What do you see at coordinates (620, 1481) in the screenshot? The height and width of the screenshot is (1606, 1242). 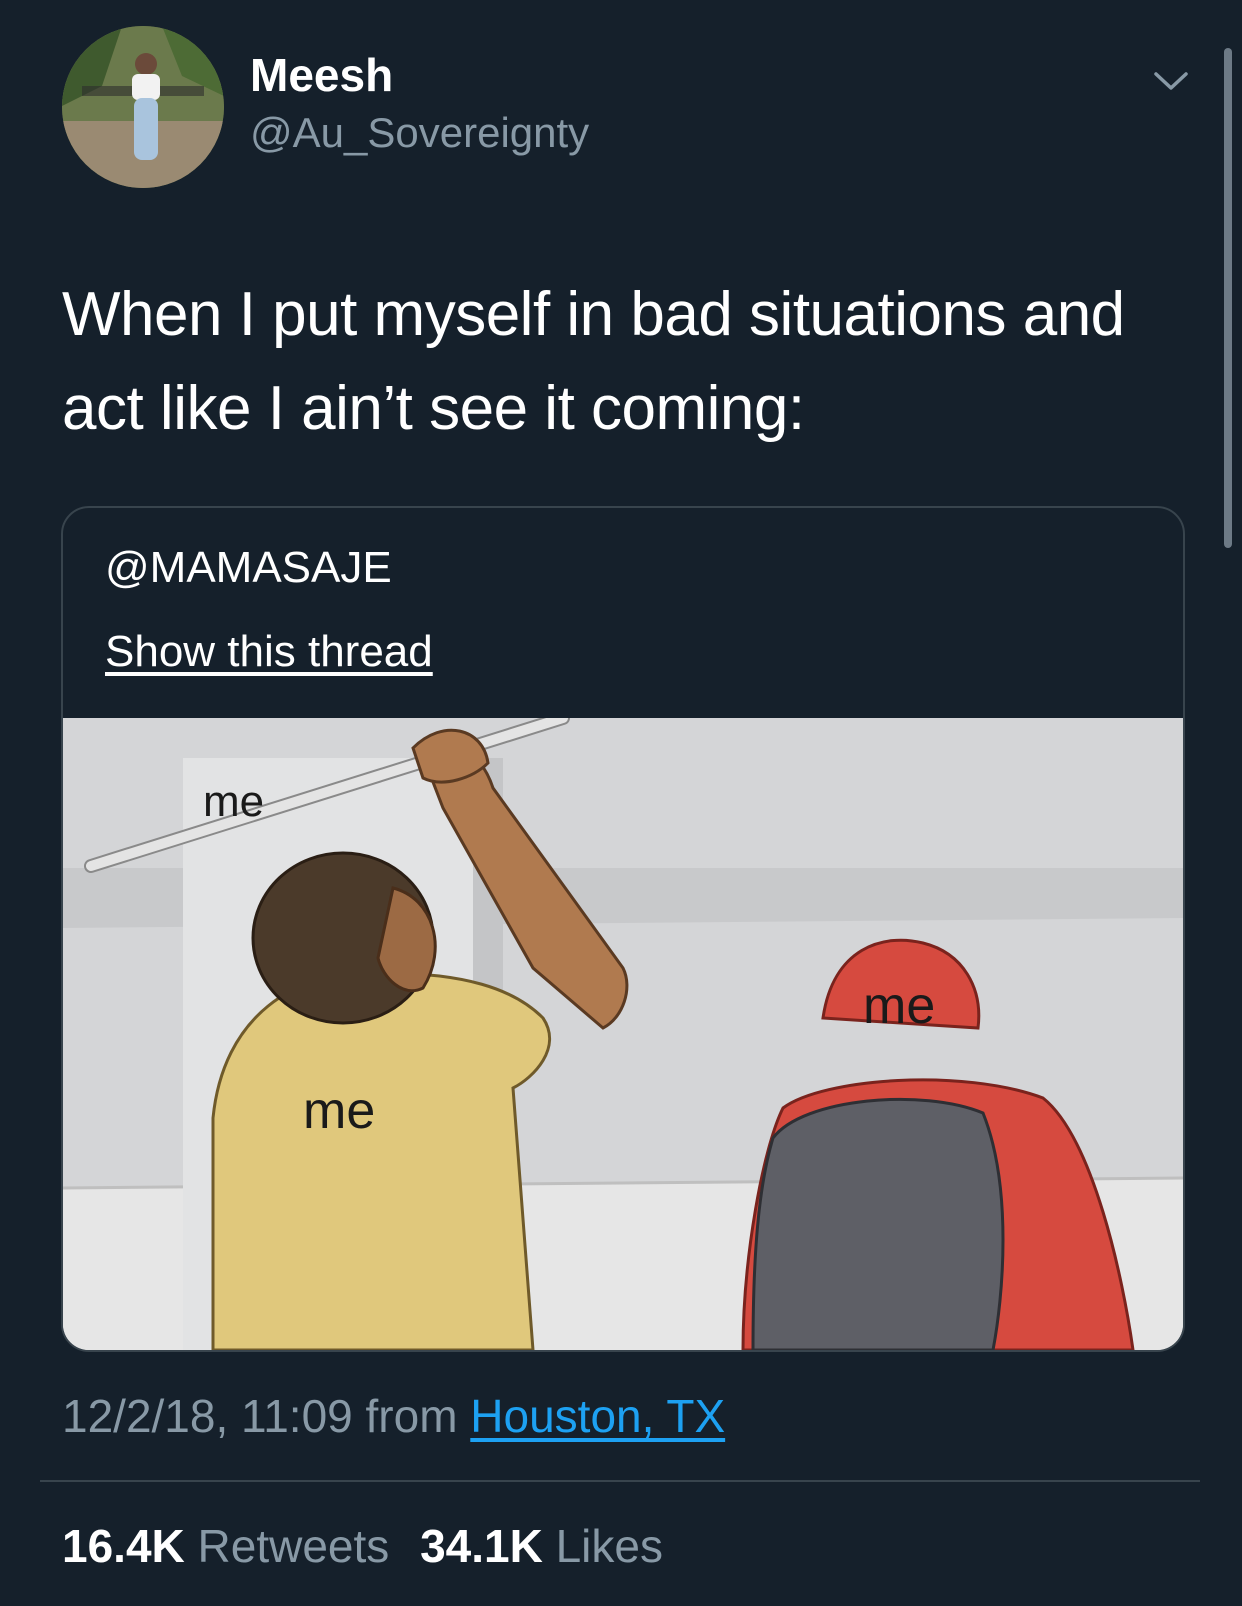 I see `divider` at bounding box center [620, 1481].